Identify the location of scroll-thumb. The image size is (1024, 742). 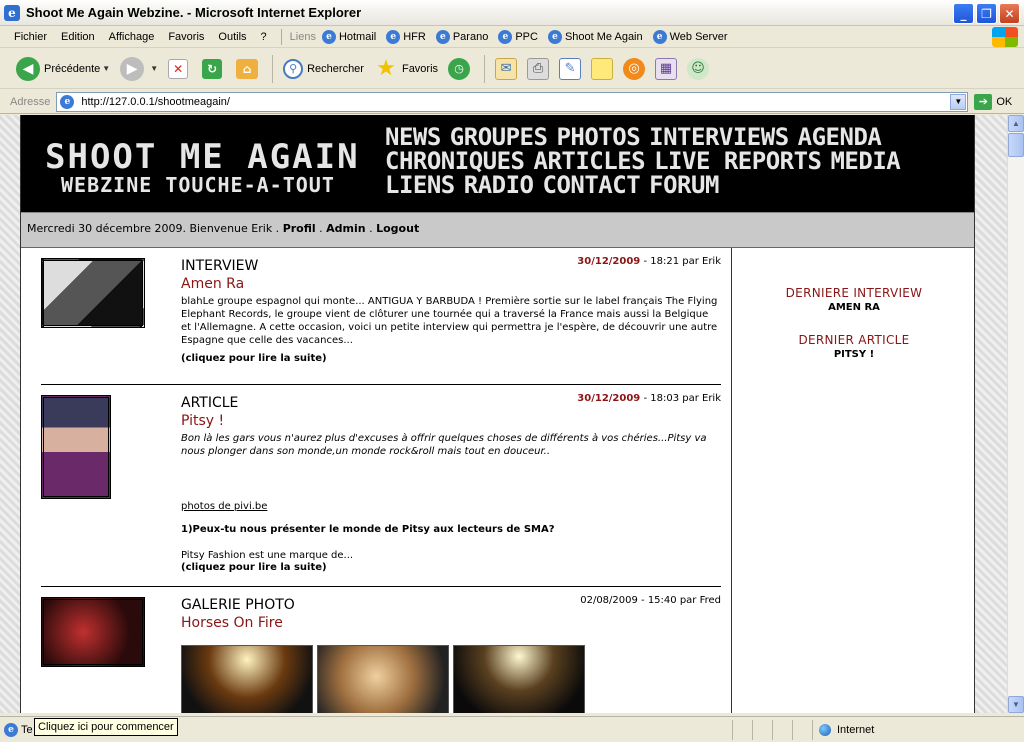
(1016, 145).